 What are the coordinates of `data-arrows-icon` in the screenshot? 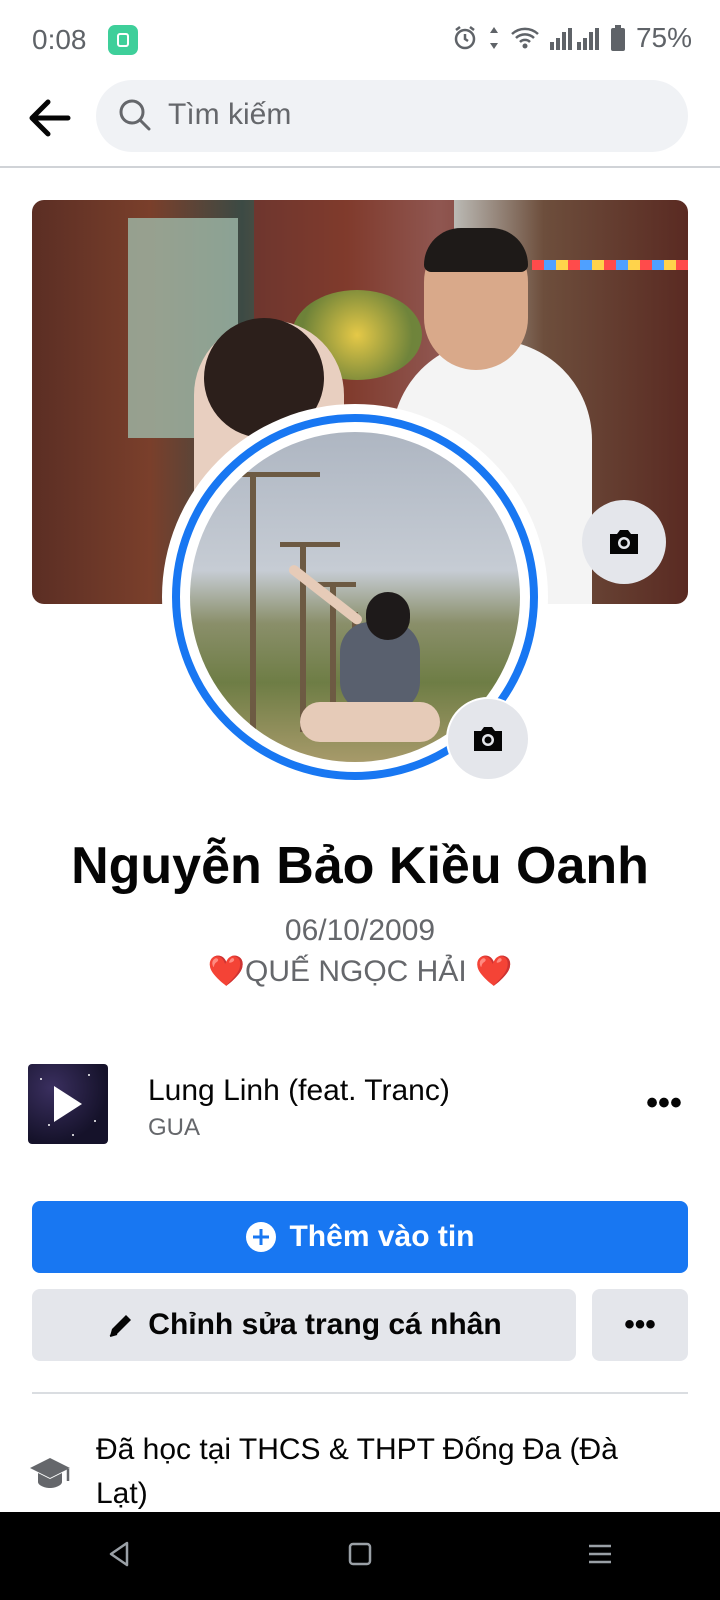 It's located at (494, 38).